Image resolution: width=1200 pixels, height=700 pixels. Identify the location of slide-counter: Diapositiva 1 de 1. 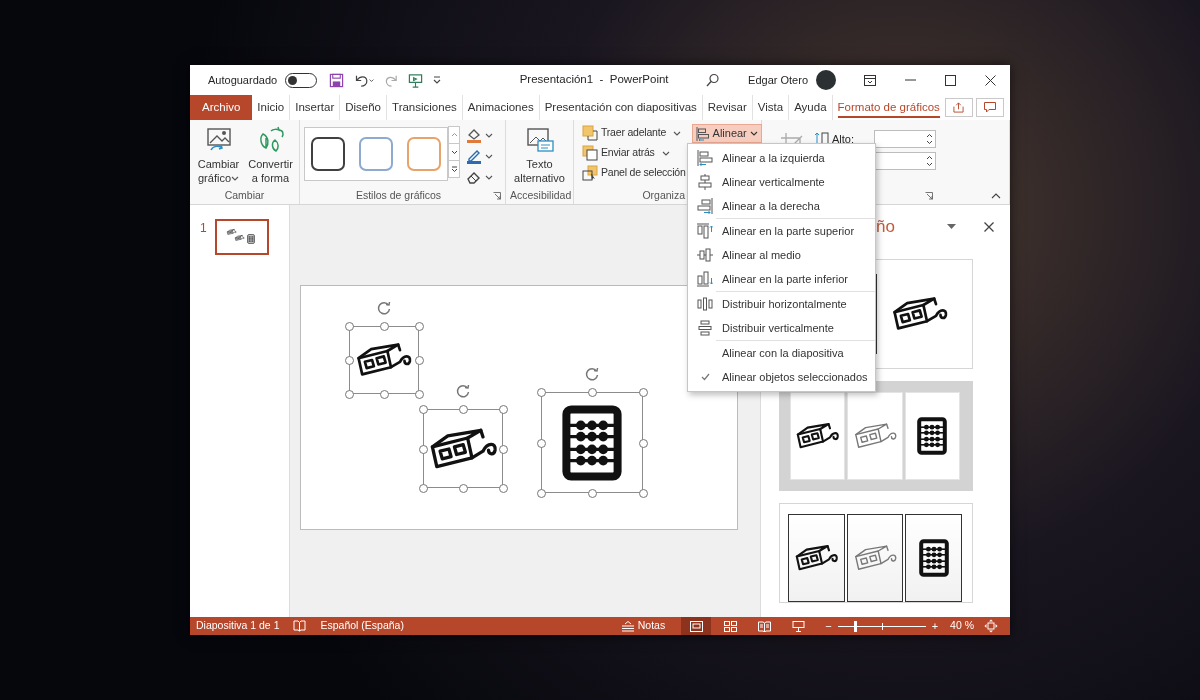
(238, 626).